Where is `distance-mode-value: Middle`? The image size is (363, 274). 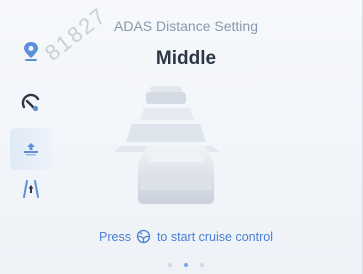
distance-mode-value: Middle is located at coordinates (186, 58).